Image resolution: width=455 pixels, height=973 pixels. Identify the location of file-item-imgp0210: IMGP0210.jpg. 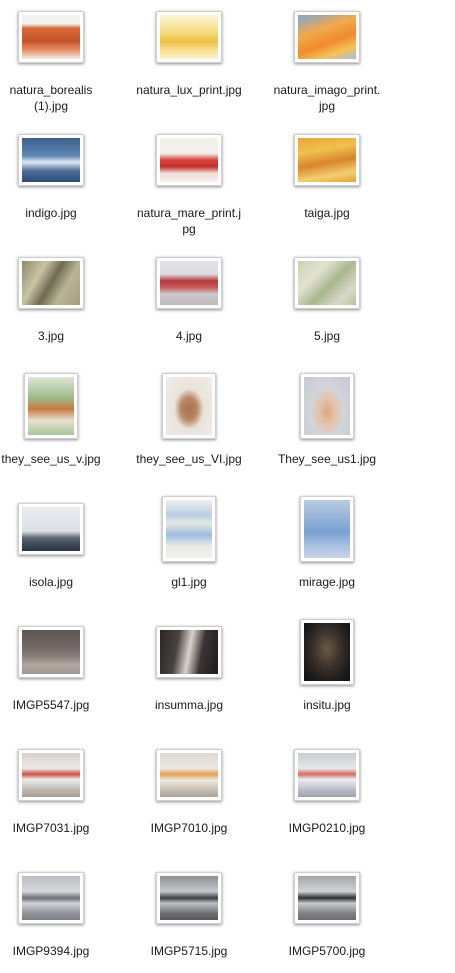
(327, 795).